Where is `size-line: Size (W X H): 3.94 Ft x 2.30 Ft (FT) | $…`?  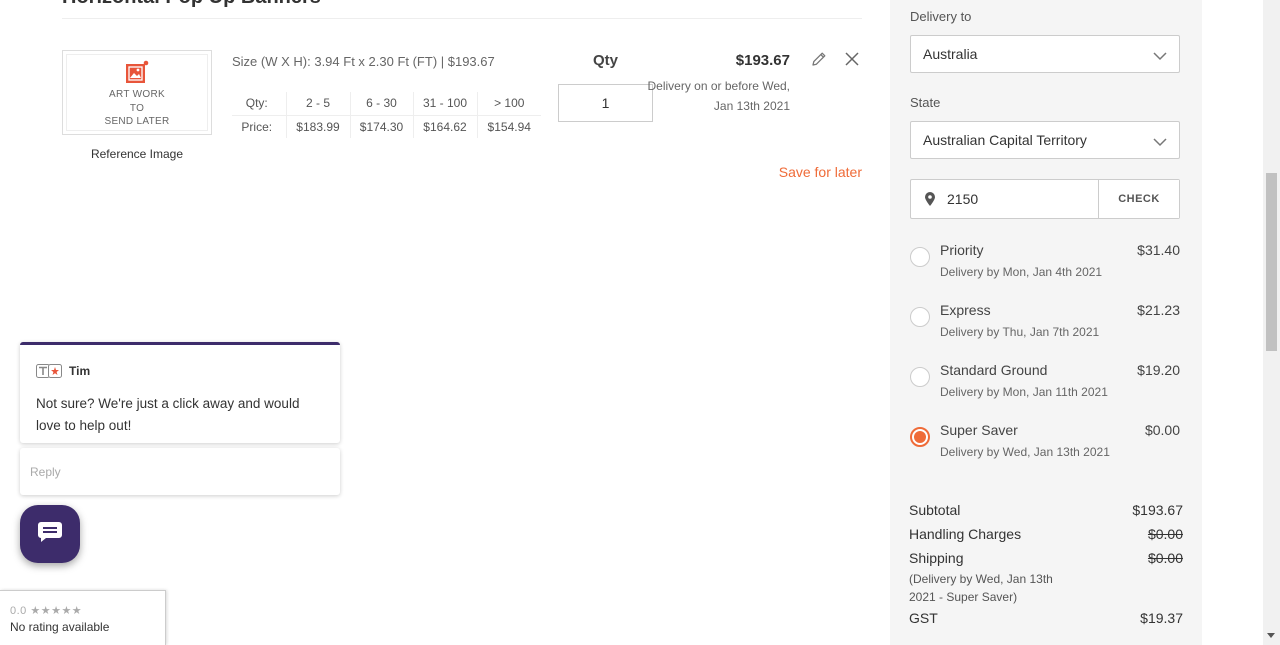 size-line: Size (W X H): 3.94 Ft x 2.30 Ft (FT) | $… is located at coordinates (363, 61).